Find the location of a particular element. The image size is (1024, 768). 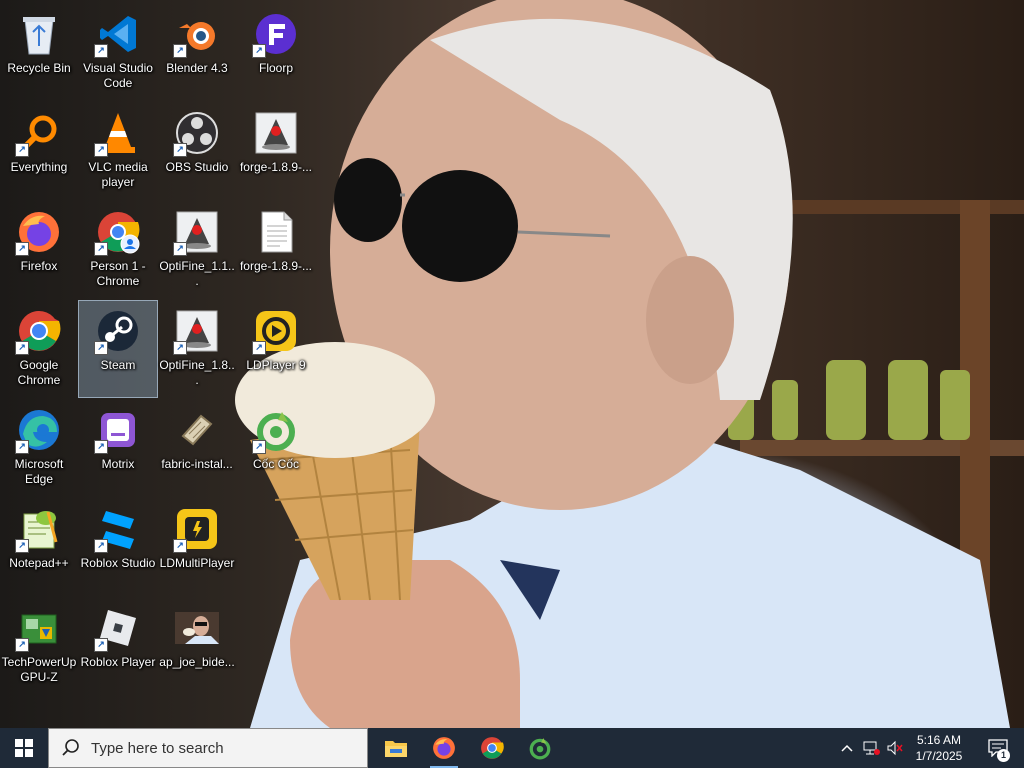

desktop-icon-label: Firefox is located at coordinates (39, 266).